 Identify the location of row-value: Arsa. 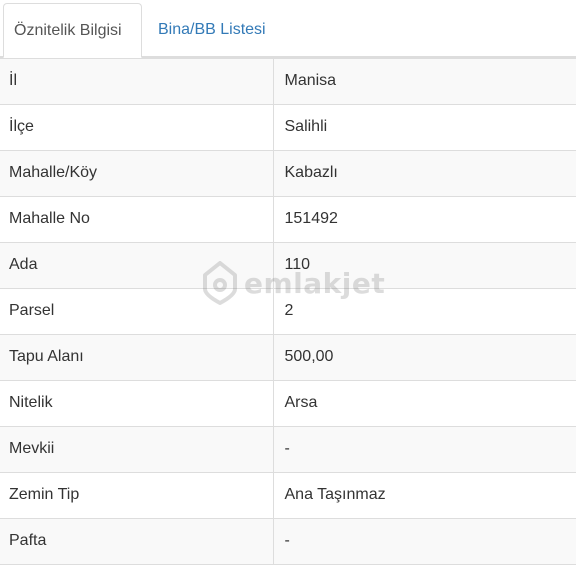
(424, 403).